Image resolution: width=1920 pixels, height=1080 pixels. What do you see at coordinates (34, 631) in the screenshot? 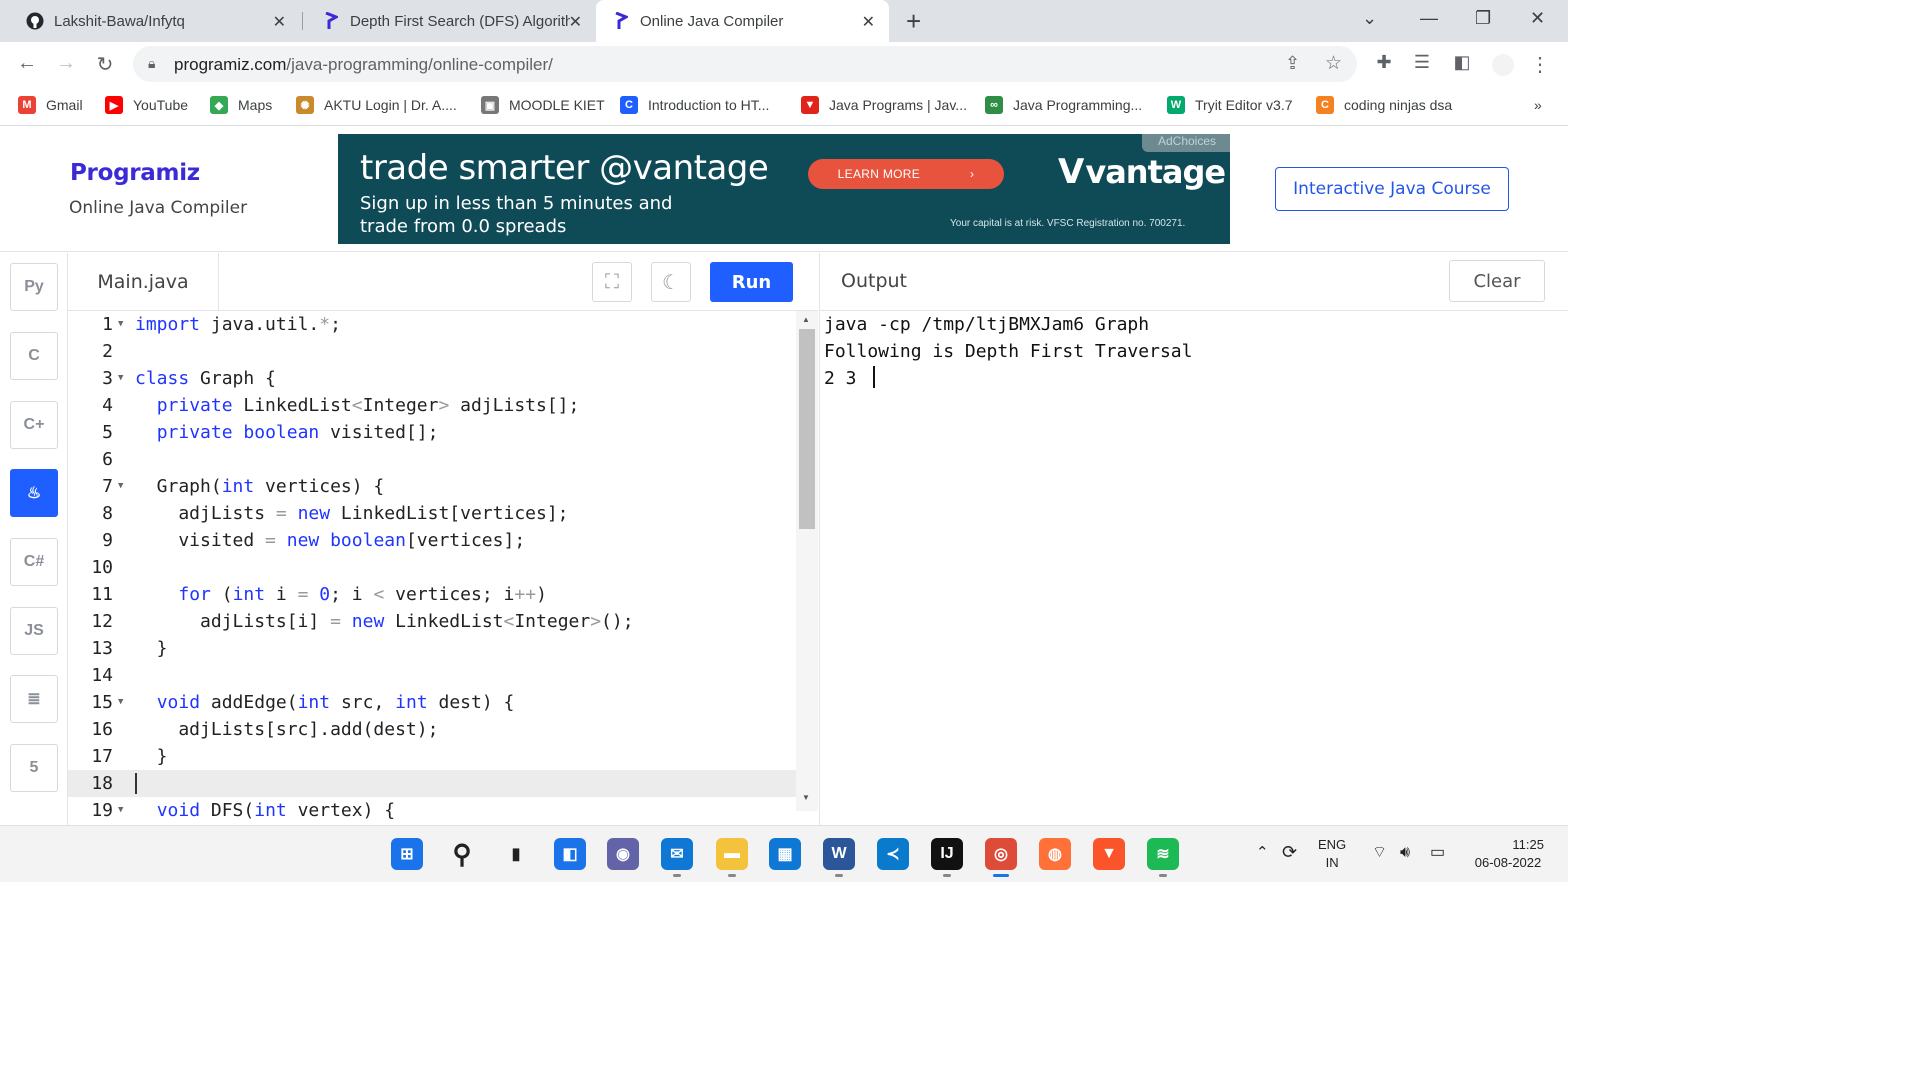
I see `javascript-icon: JS` at bounding box center [34, 631].